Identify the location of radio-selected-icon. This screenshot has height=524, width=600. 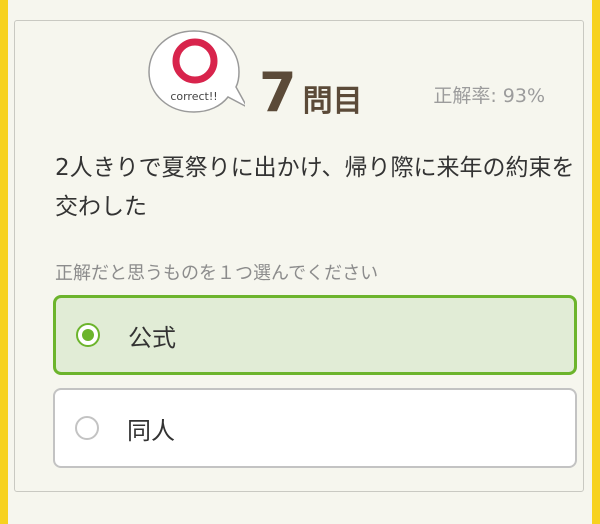
(88, 335).